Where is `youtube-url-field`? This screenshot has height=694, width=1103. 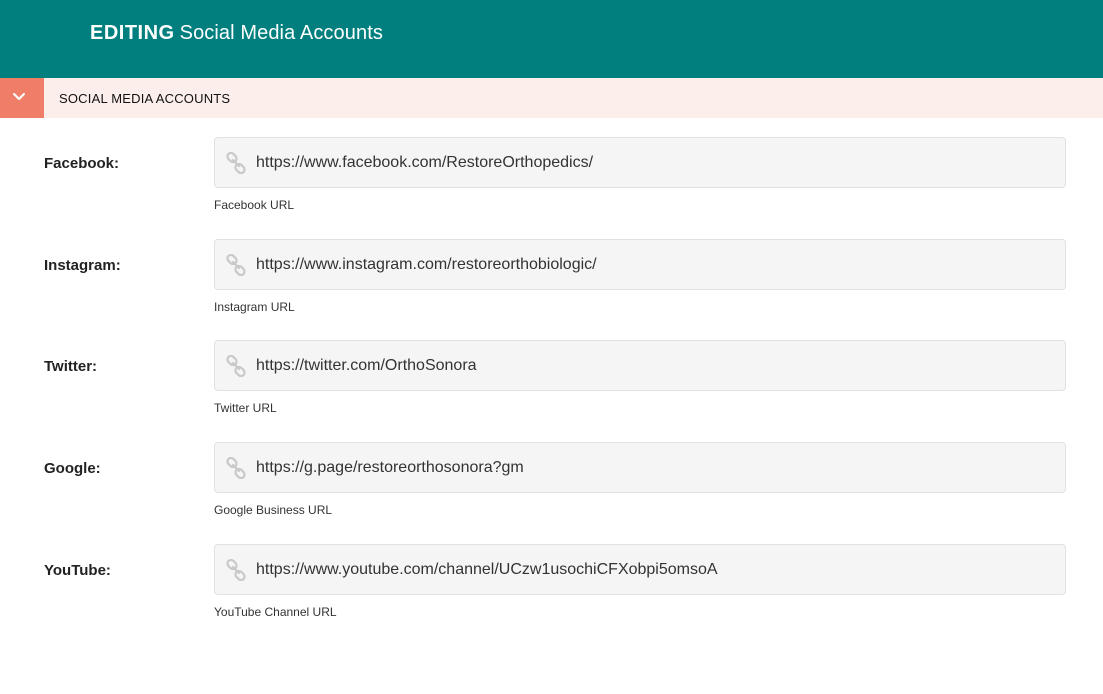 youtube-url-field is located at coordinates (640, 569).